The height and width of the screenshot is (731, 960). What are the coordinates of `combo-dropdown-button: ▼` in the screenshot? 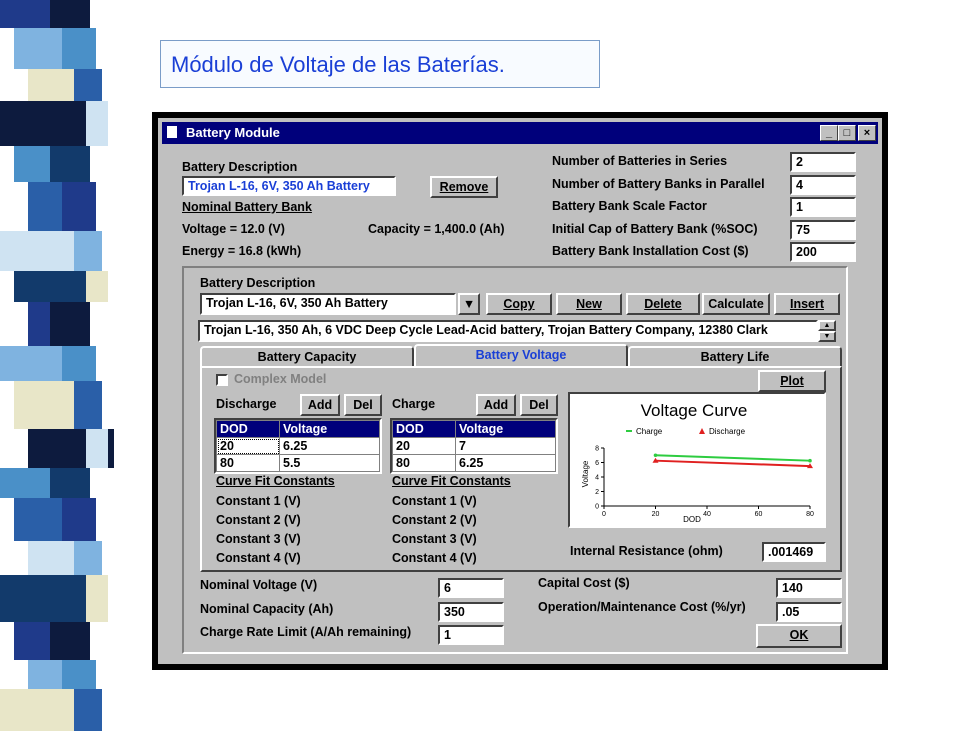 It's located at (469, 304).